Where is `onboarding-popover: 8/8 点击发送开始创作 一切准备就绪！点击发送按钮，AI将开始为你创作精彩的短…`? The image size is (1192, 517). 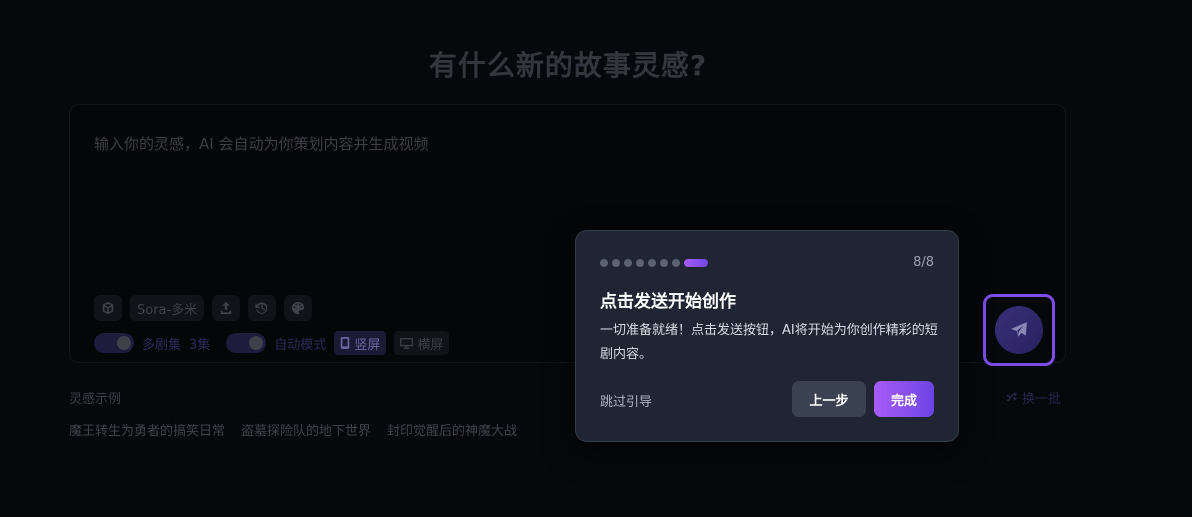 onboarding-popover: 8/8 点击发送开始创作 一切准备就绪！点击发送按钮，AI将开始为你创作精彩的短… is located at coordinates (767, 336).